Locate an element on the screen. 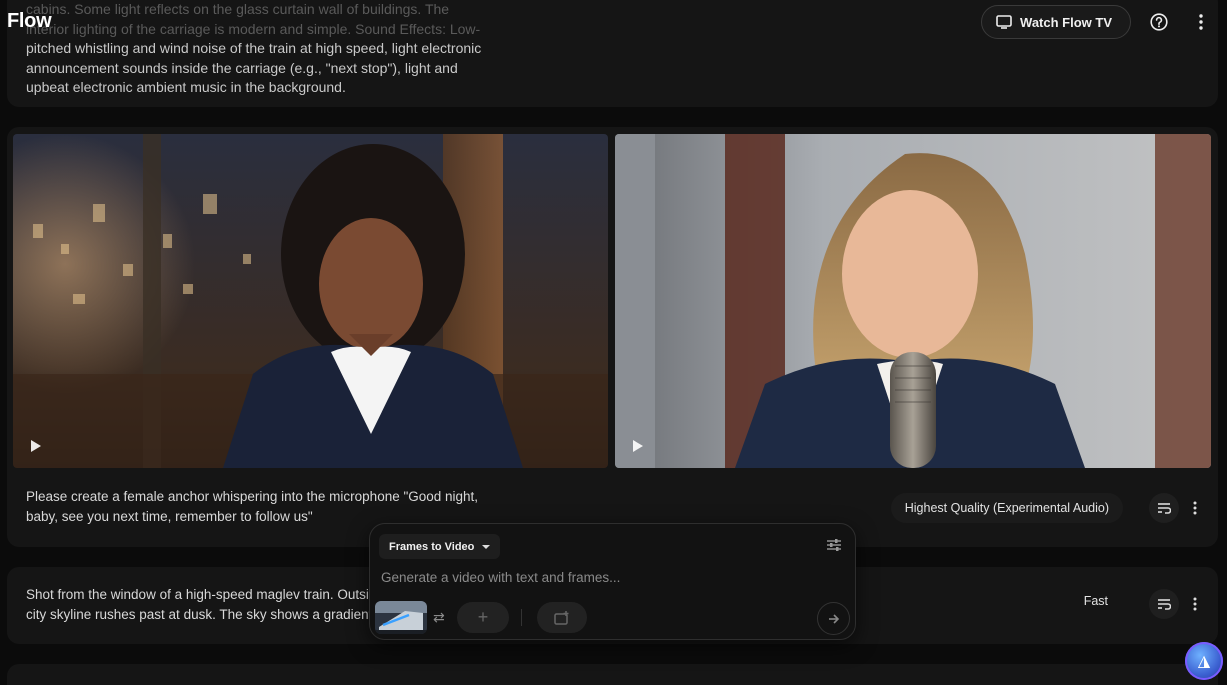  add-frame-button: + is located at coordinates (483, 617).